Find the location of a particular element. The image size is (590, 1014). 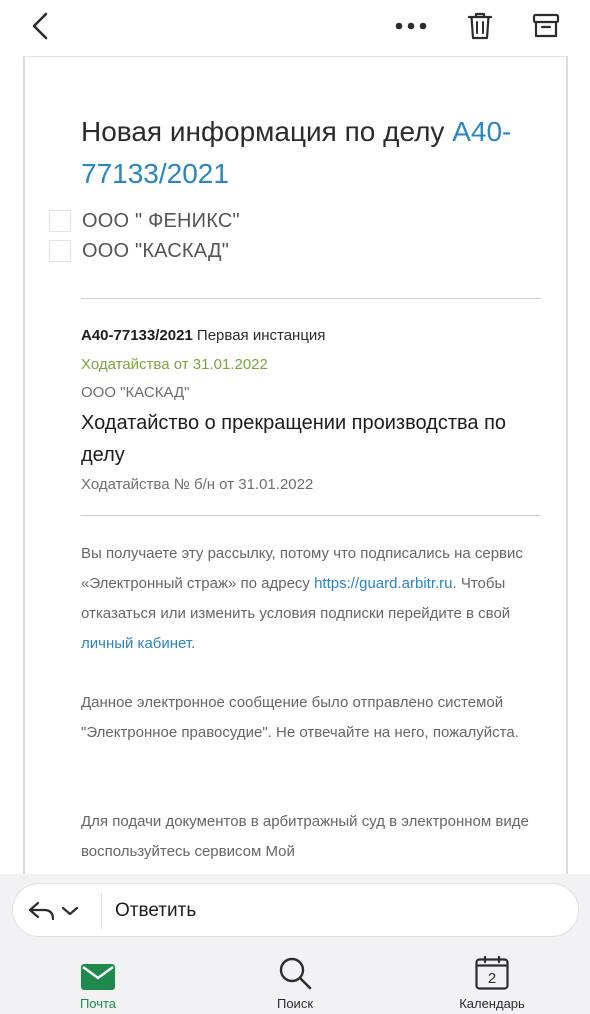

notice-text: . is located at coordinates (193, 643).